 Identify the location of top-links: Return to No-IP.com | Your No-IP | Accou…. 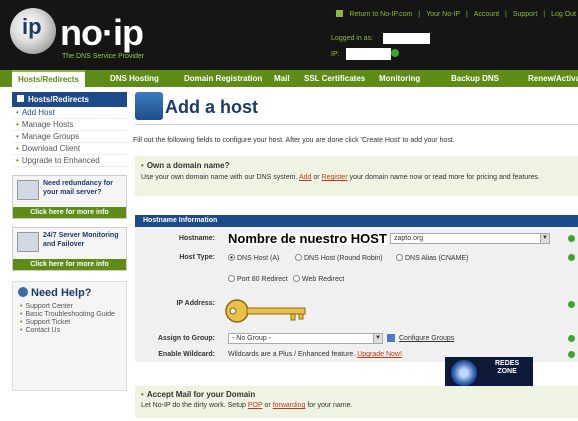
(456, 14).